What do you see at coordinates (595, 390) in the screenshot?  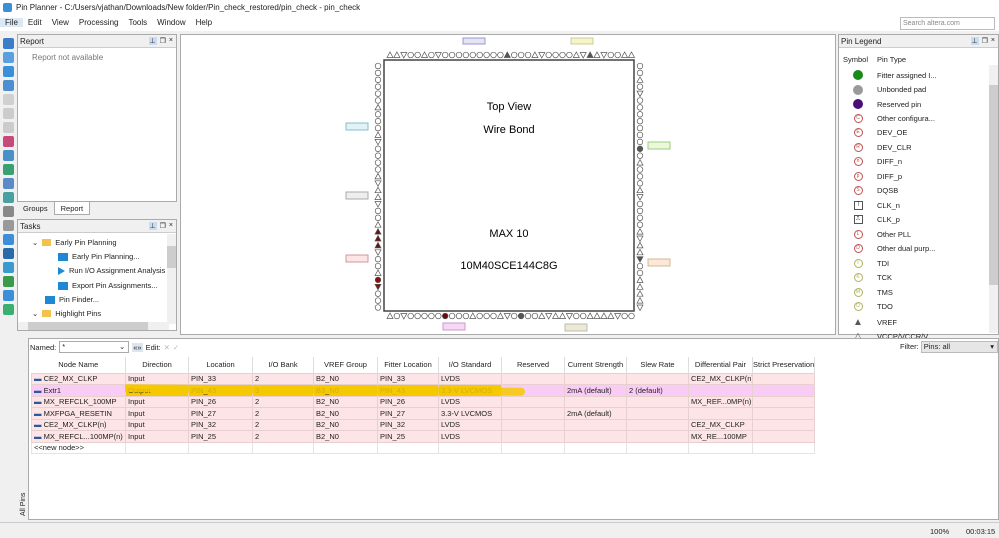 I see `table-cell: 2mA (default)` at bounding box center [595, 390].